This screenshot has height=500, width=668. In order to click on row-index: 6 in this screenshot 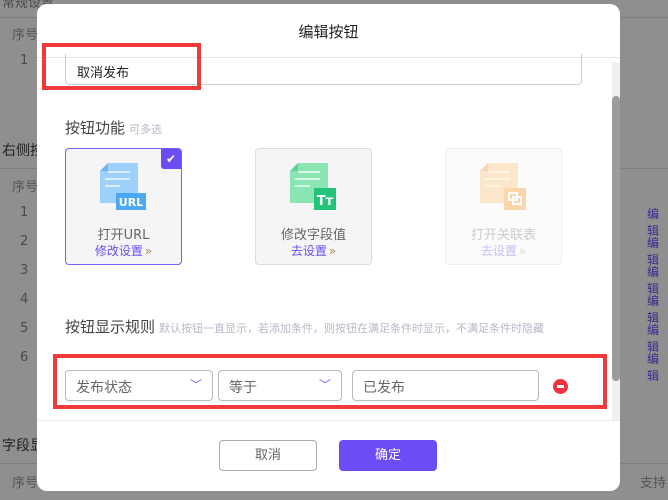, I will do `click(24, 357)`.